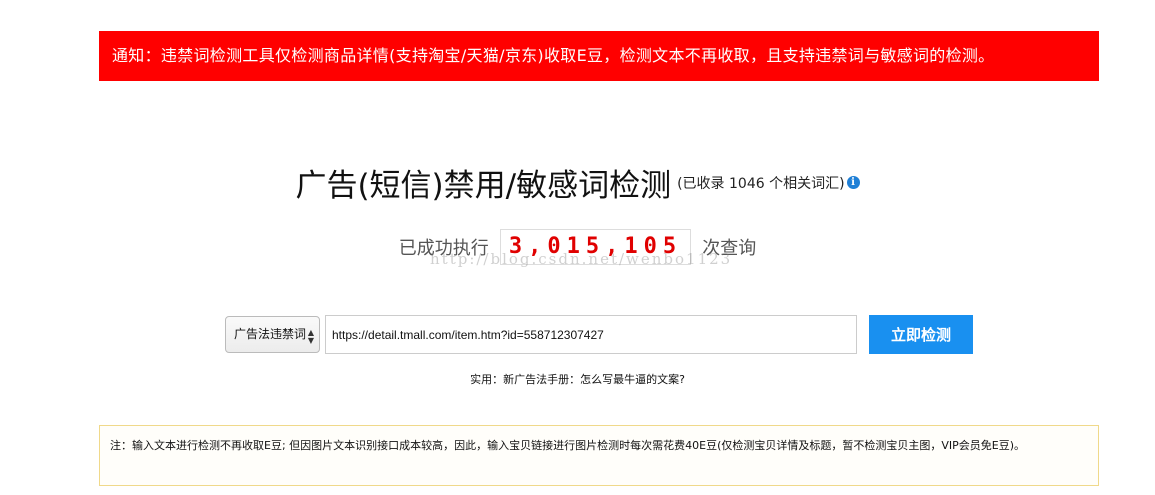  I want to click on helper-prefix: 实用：, so click(487, 379).